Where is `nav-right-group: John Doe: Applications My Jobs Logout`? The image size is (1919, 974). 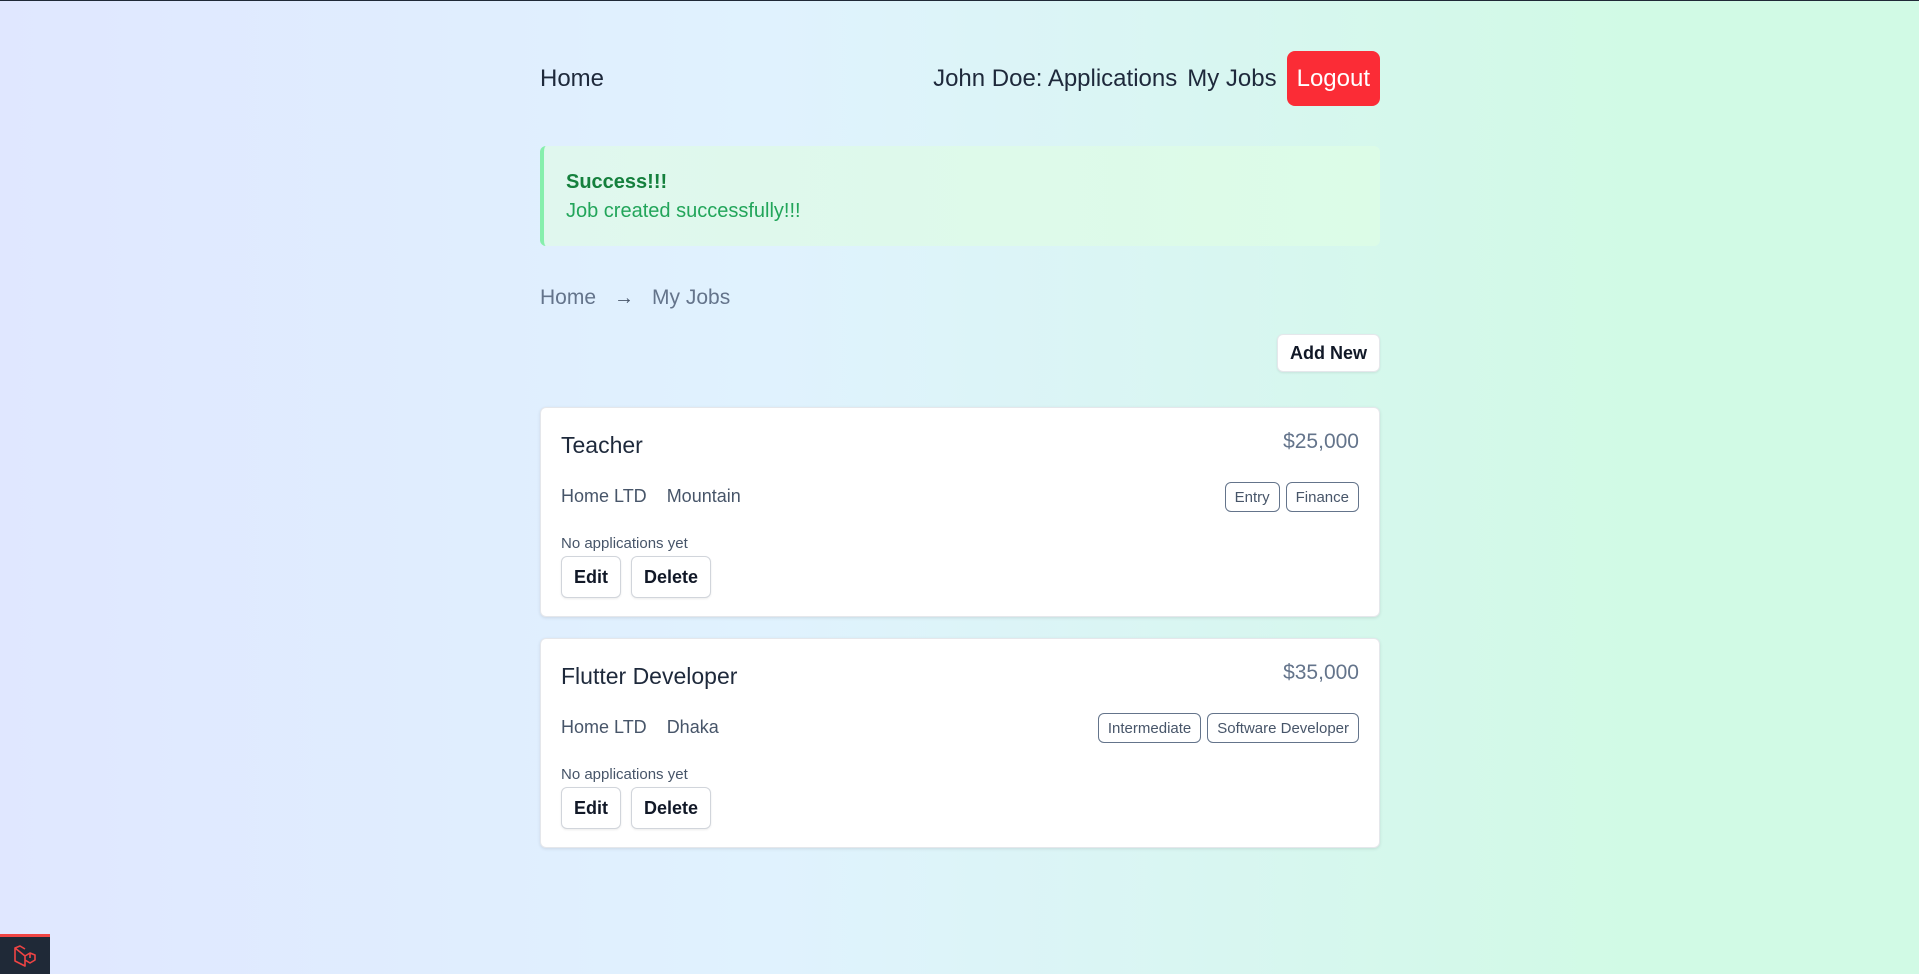
nav-right-group: John Doe: Applications My Jobs Logout is located at coordinates (1156, 78).